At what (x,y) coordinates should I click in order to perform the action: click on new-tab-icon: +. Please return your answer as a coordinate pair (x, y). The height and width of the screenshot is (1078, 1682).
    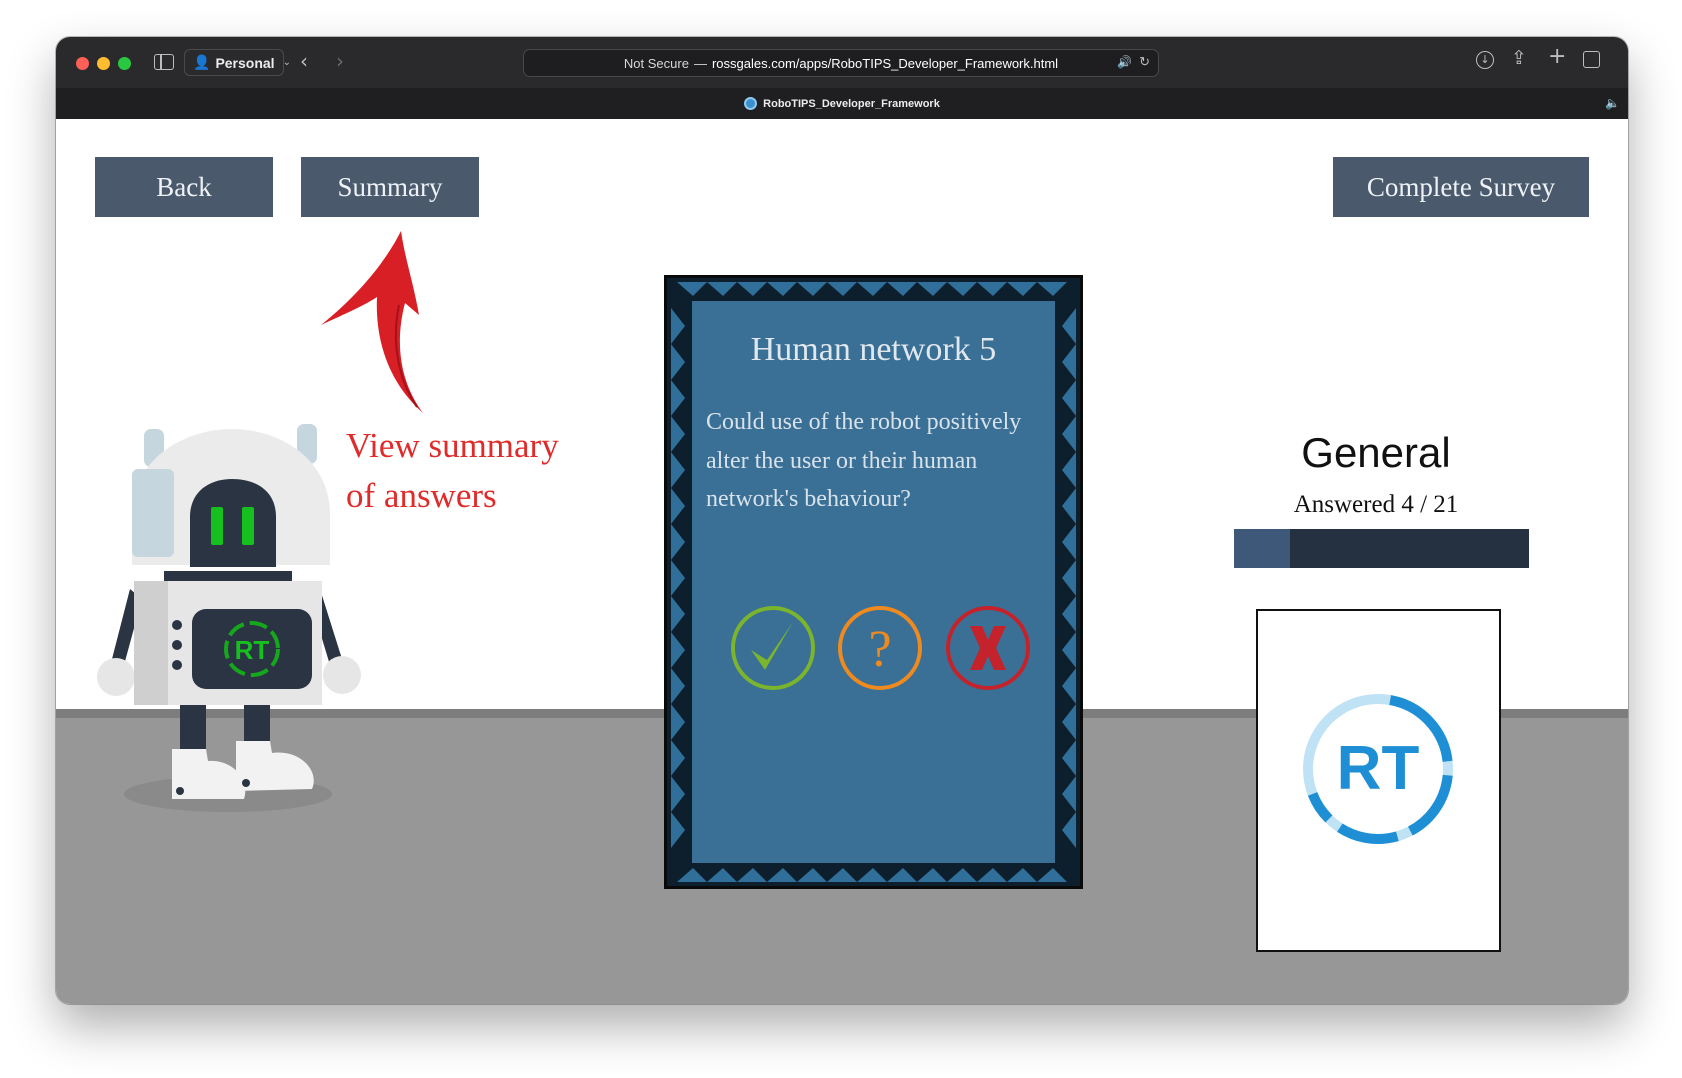
    Looking at the image, I should click on (1557, 57).